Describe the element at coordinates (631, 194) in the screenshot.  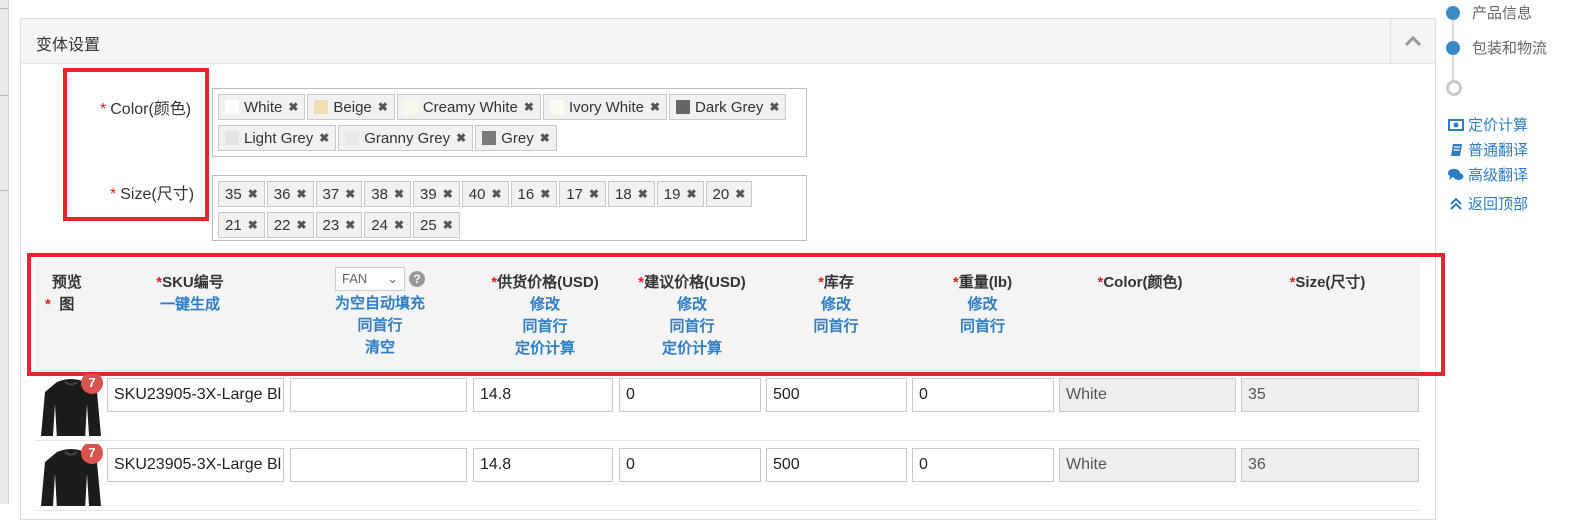
I see `size-tag: 18 ✖` at that location.